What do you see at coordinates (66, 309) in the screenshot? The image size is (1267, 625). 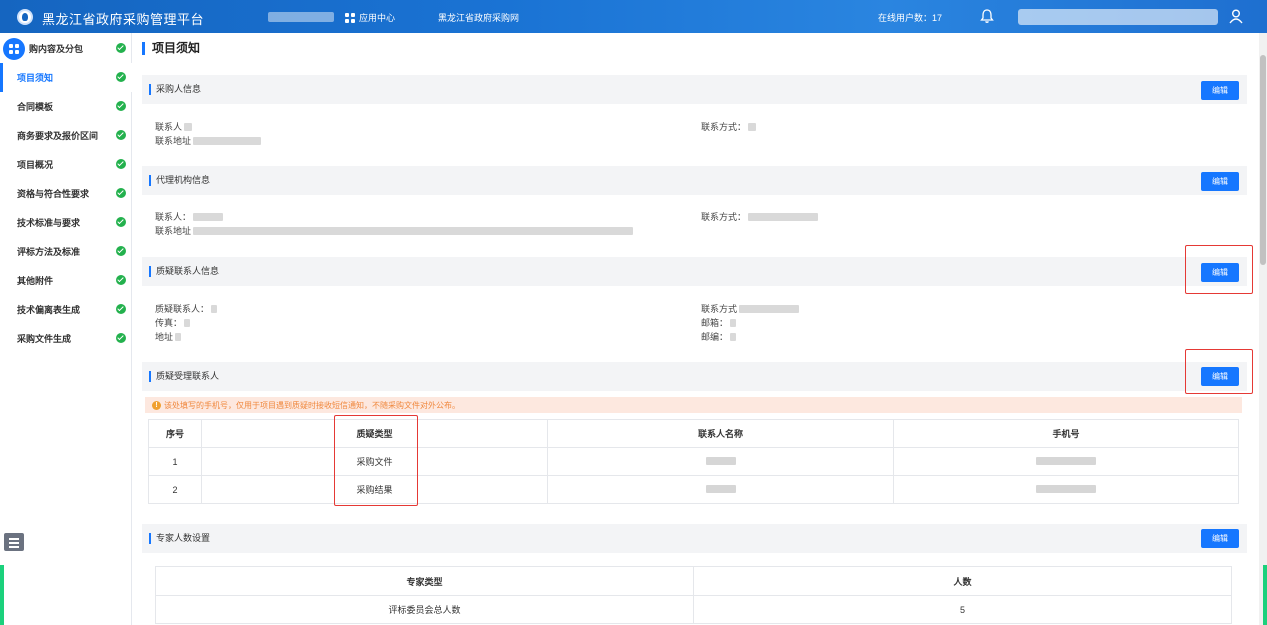 I see `sidebar-item-deviation-table: 技术偏离表生成` at bounding box center [66, 309].